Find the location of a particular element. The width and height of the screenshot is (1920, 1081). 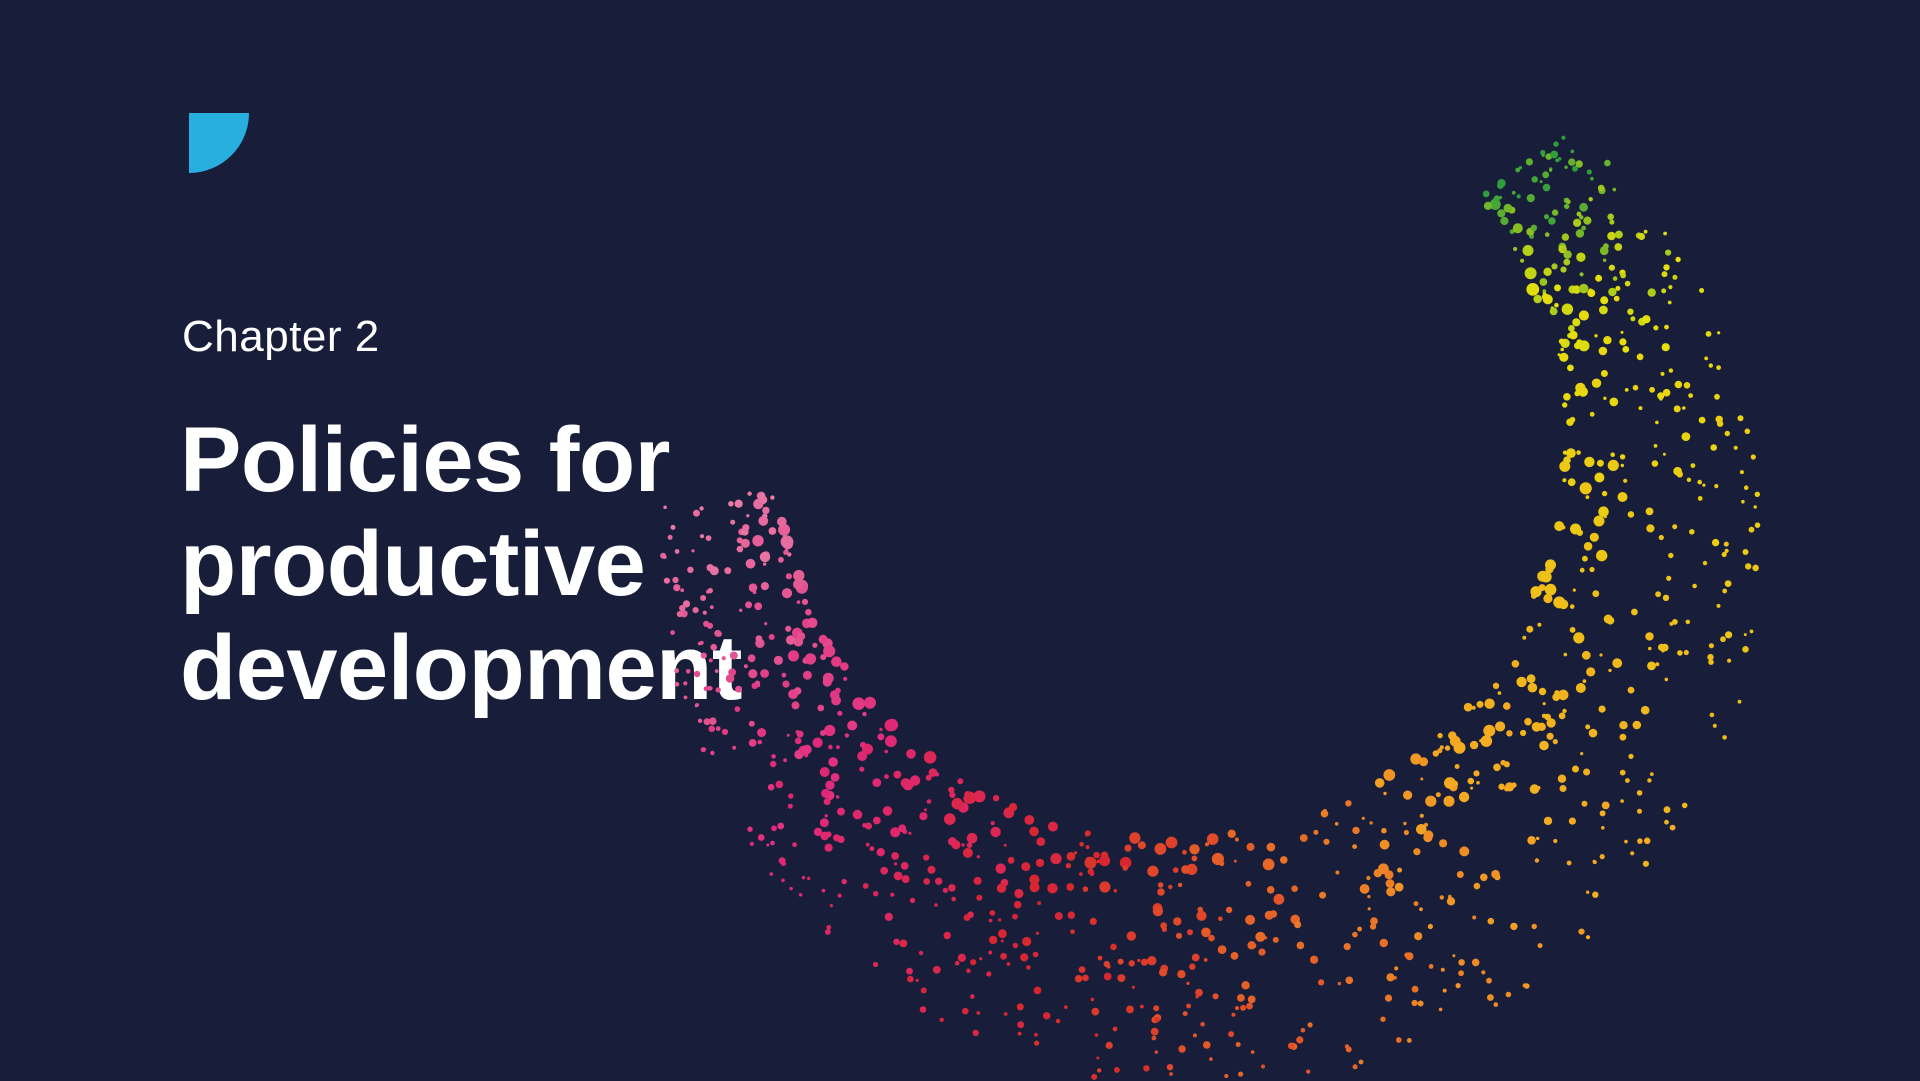

title-line-1: Policies for is located at coordinates (425, 460).